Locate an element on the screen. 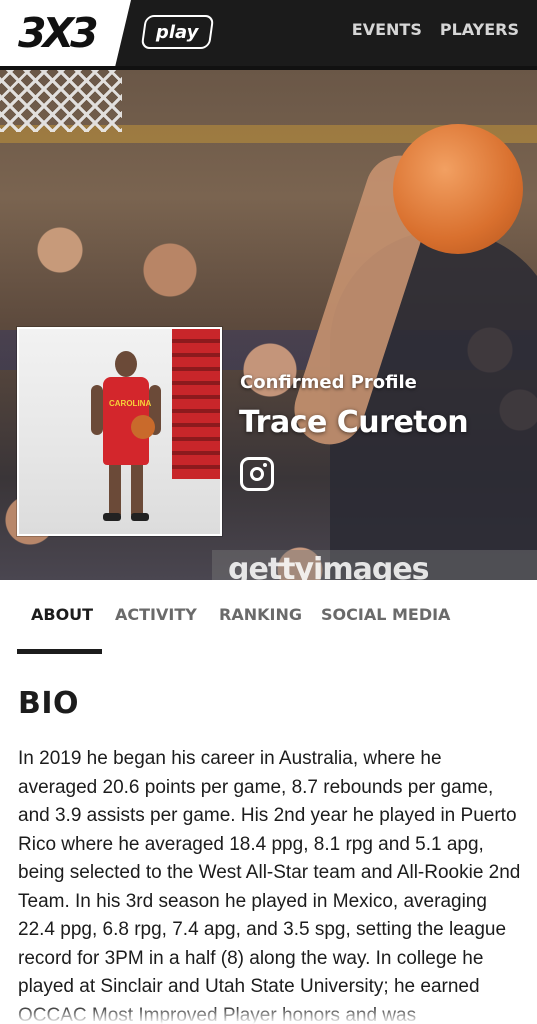 The image size is (537, 1024). figure-right-shoe is located at coordinates (140, 517).